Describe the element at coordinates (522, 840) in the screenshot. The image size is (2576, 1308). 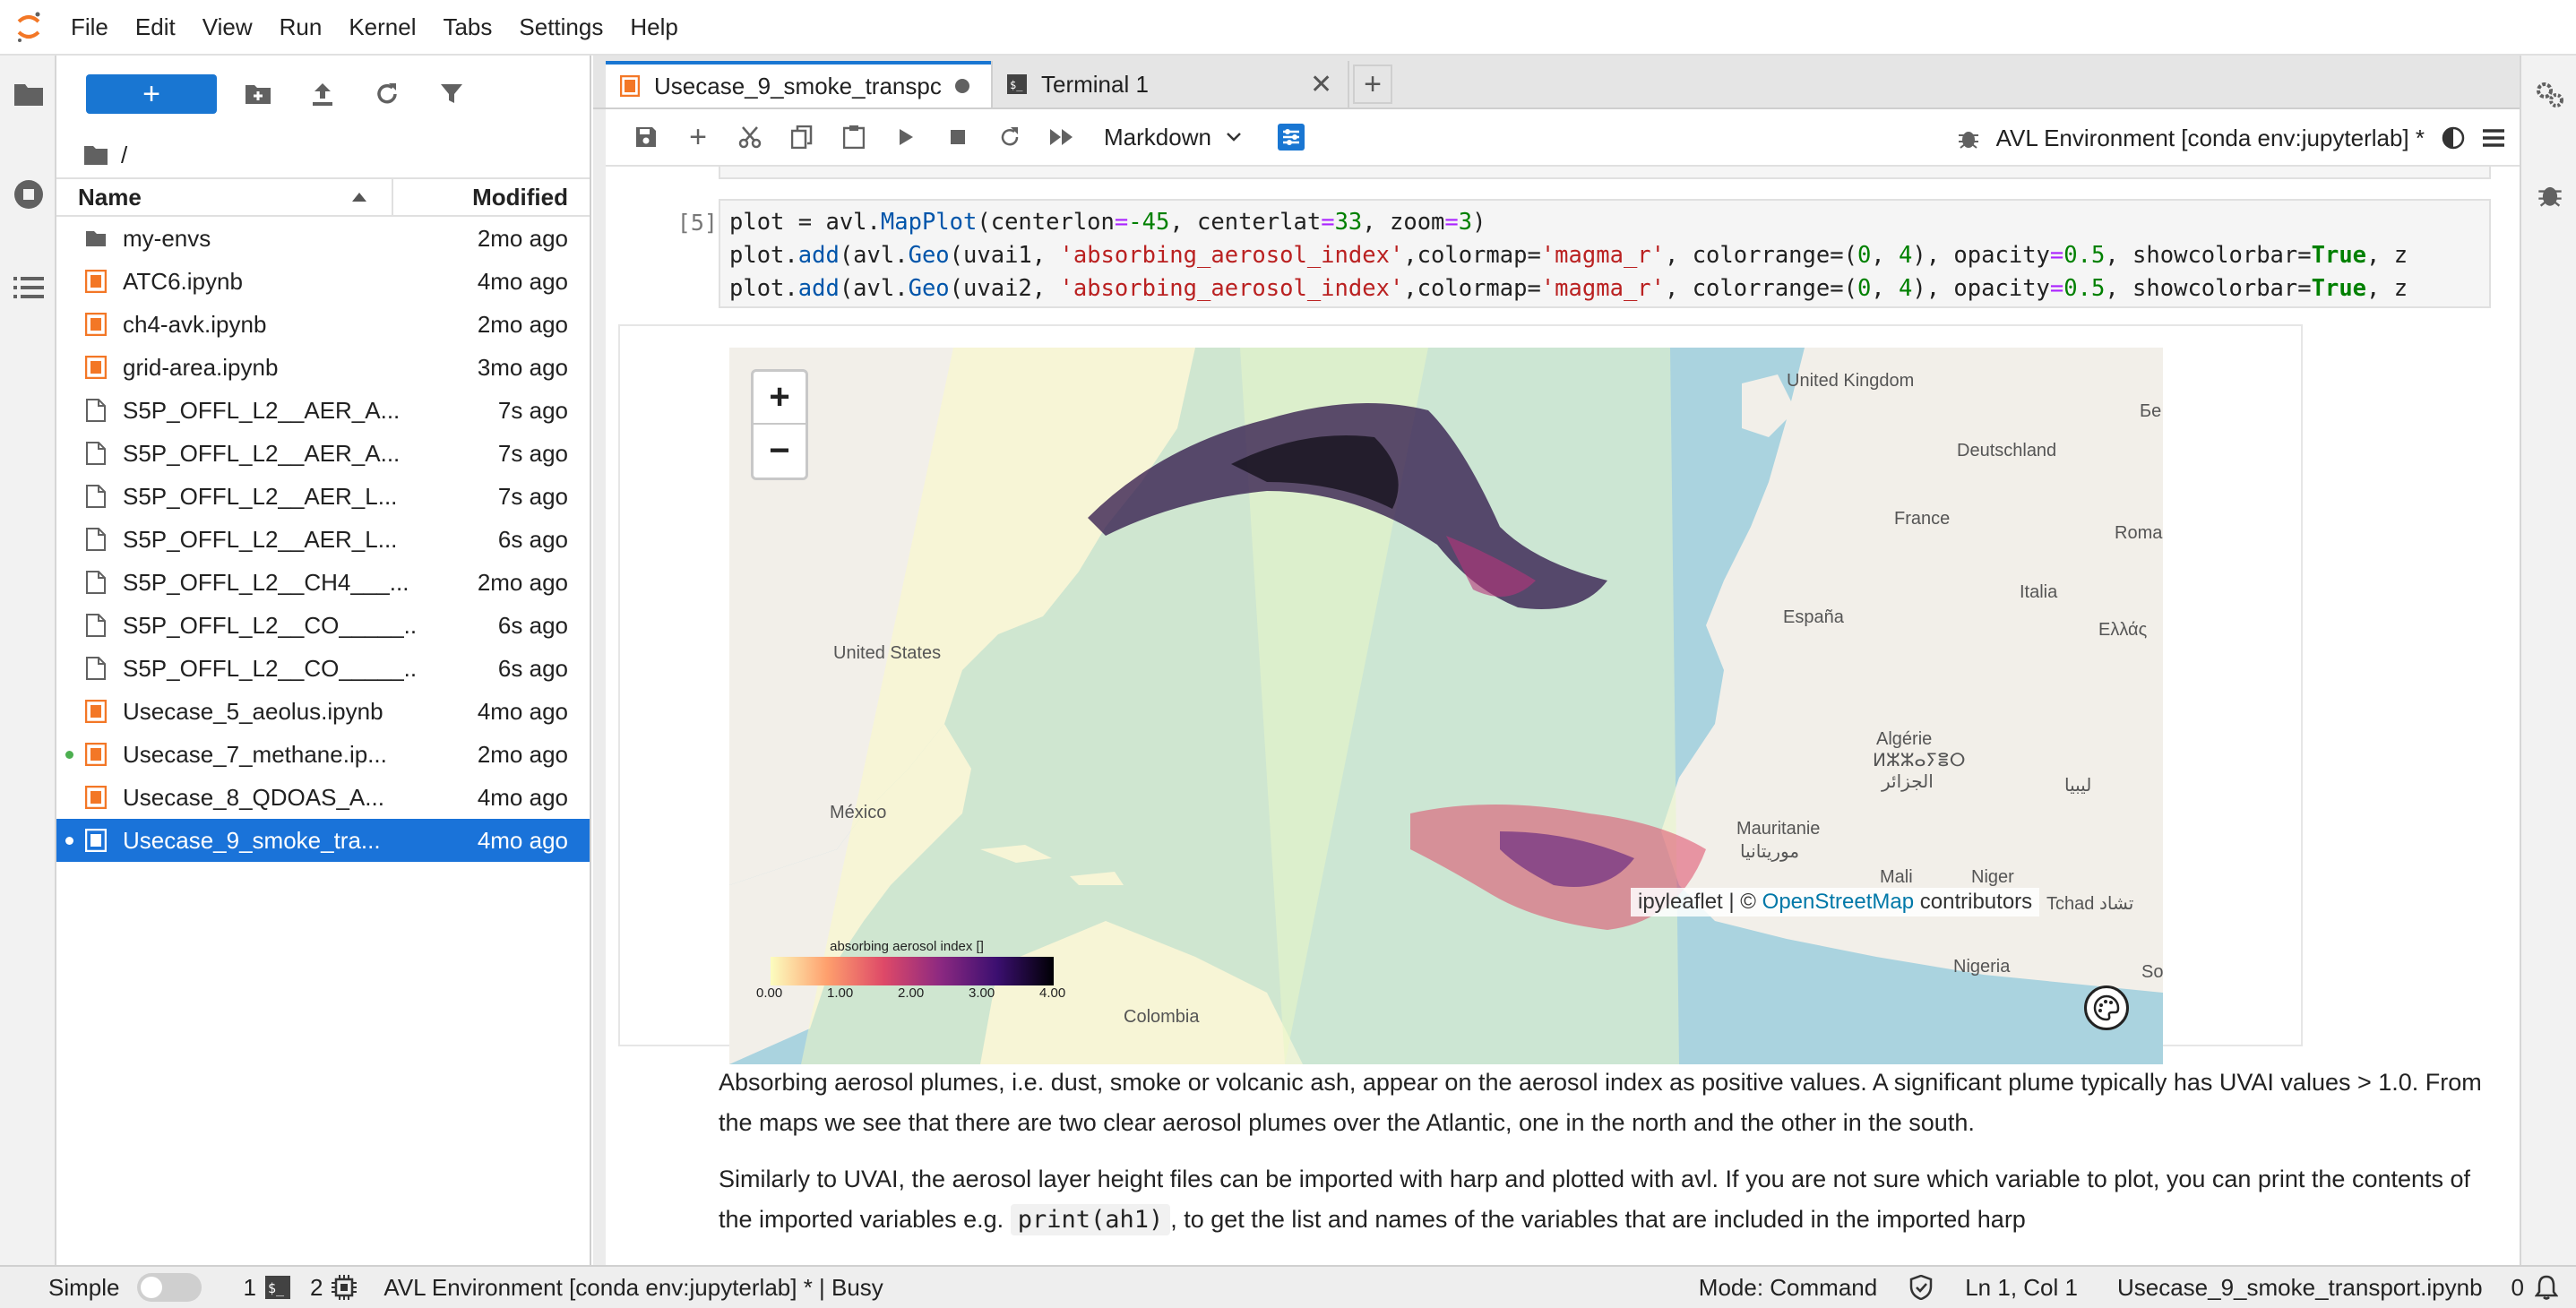
I see `file-modified: 4mo ago` at that location.